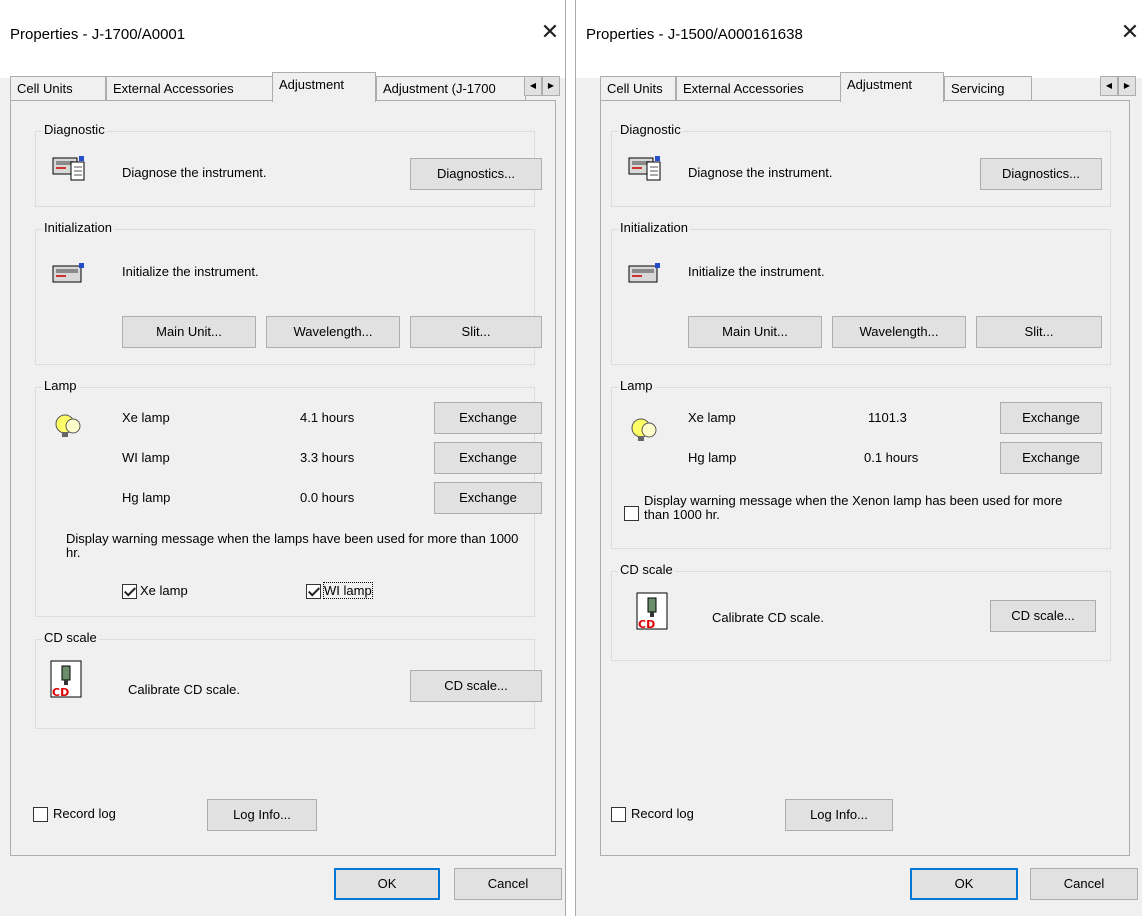  I want to click on lamp-hours-xe: 1101.3, so click(887, 417).